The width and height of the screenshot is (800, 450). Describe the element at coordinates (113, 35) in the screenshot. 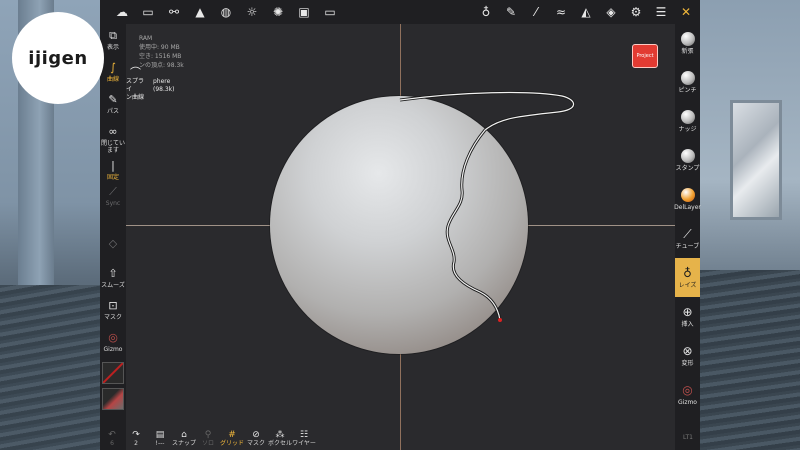

I see `display-icon: ⧉` at that location.